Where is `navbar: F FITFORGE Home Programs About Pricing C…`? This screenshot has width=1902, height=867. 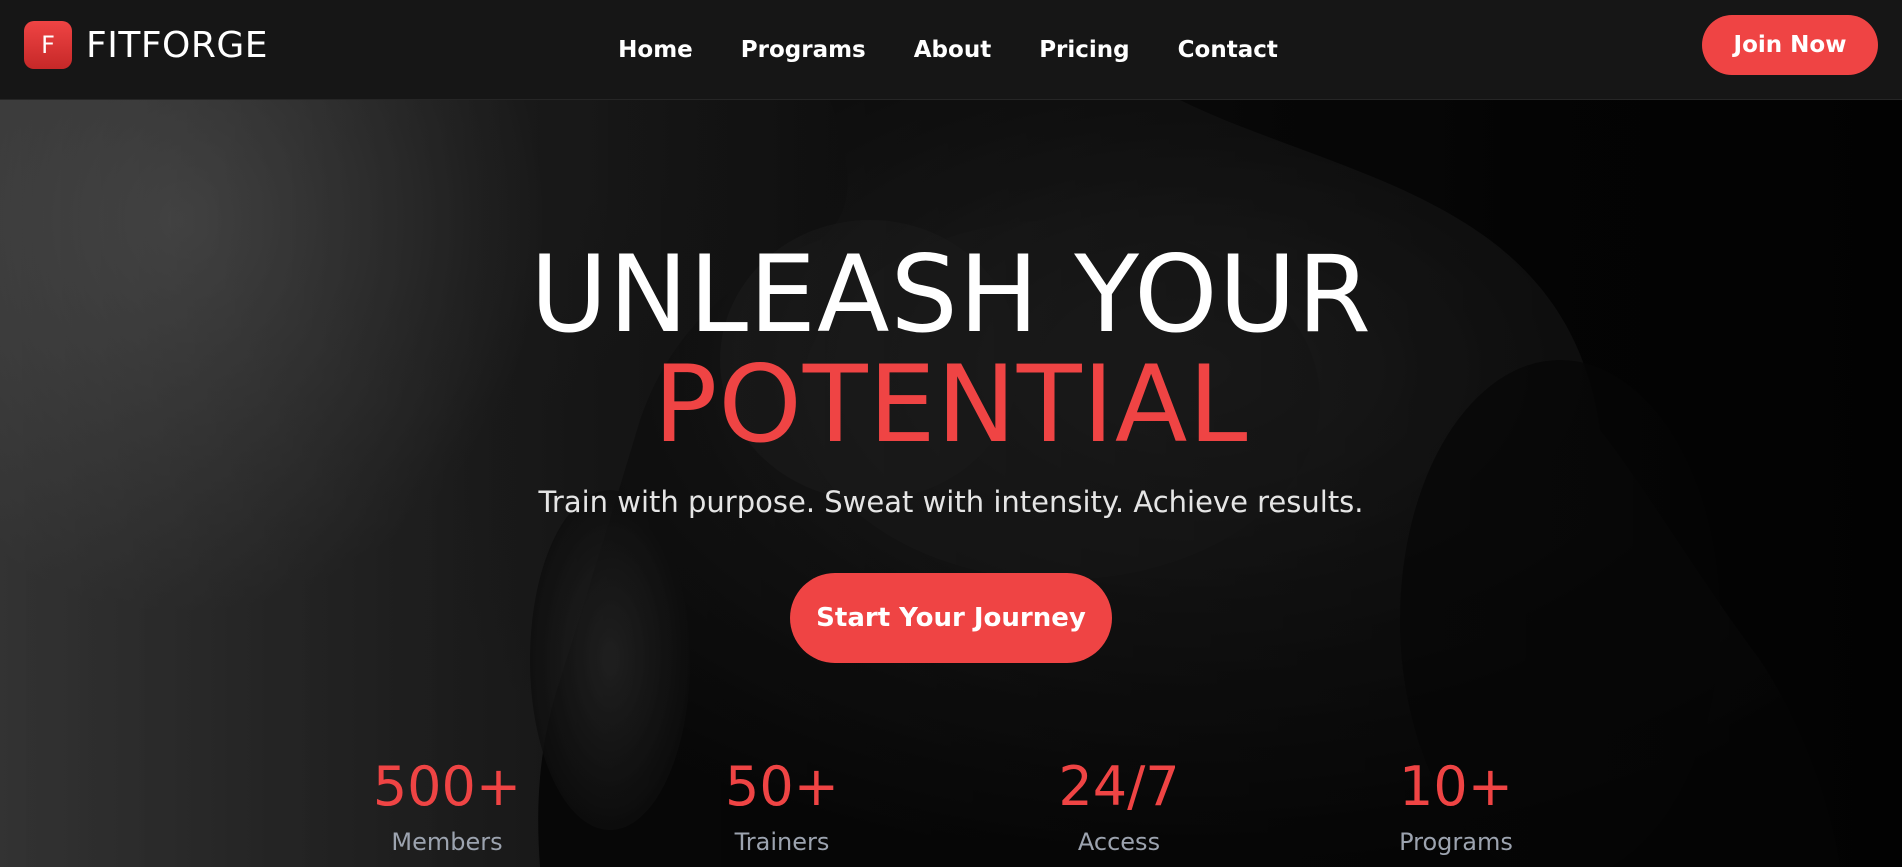 navbar: F FITFORGE Home Programs About Pricing C… is located at coordinates (951, 50).